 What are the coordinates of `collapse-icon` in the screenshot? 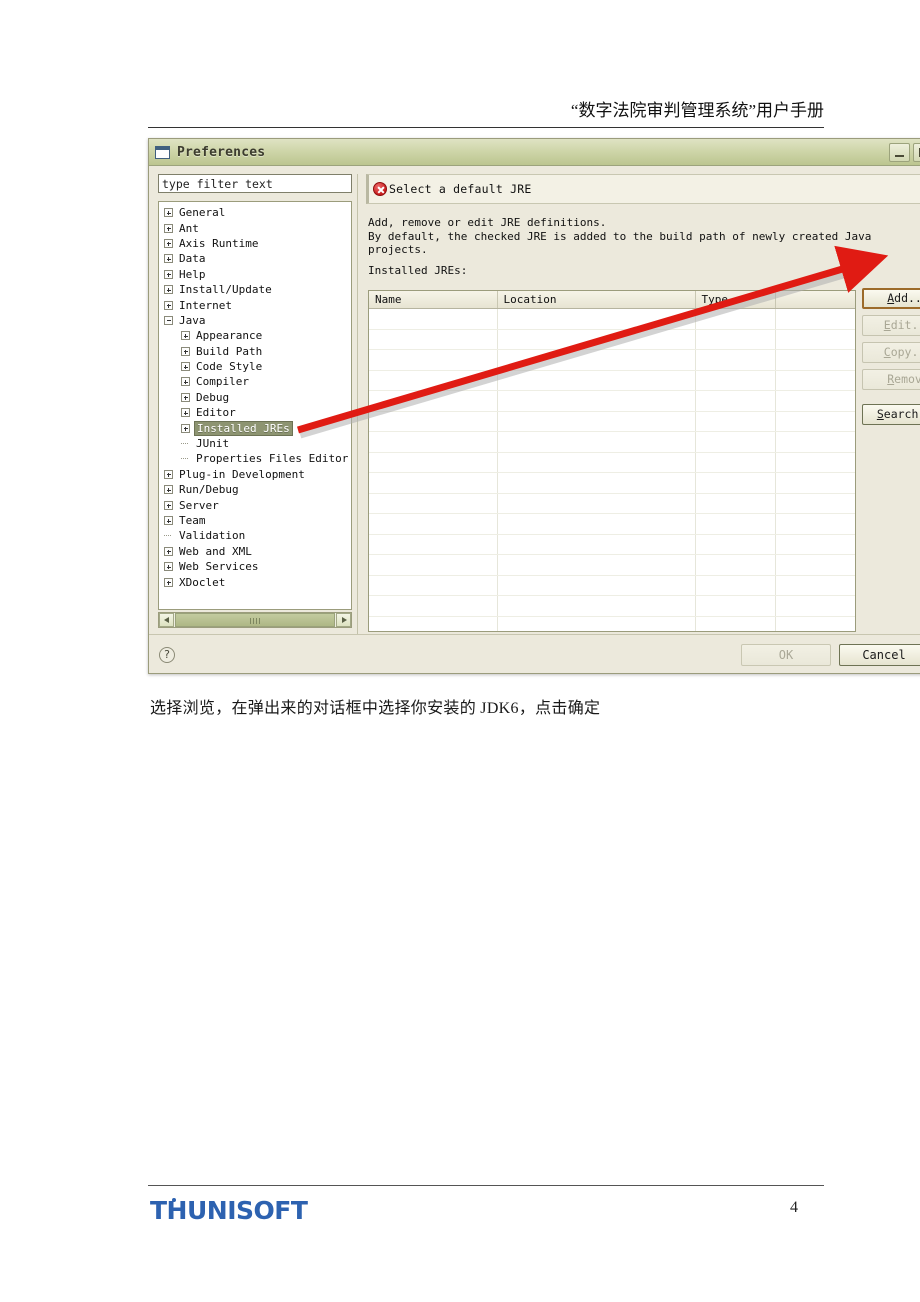 It's located at (168, 320).